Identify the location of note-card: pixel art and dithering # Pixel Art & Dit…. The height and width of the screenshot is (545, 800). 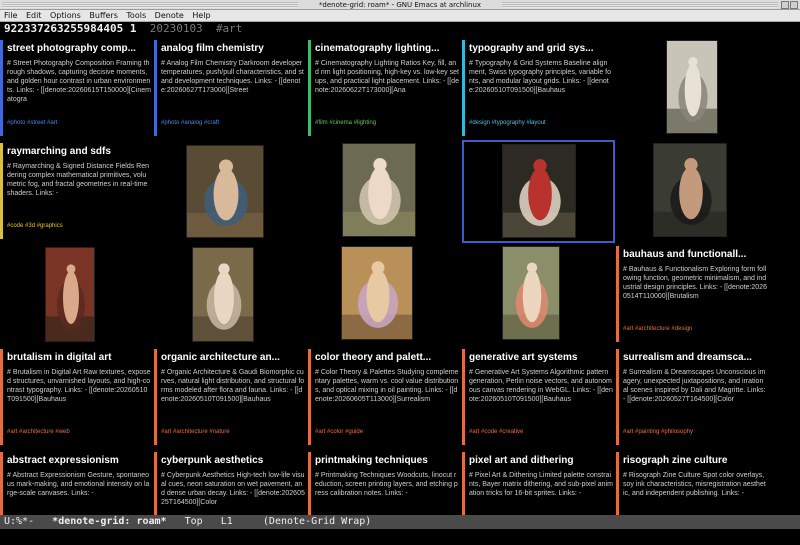
(538, 482).